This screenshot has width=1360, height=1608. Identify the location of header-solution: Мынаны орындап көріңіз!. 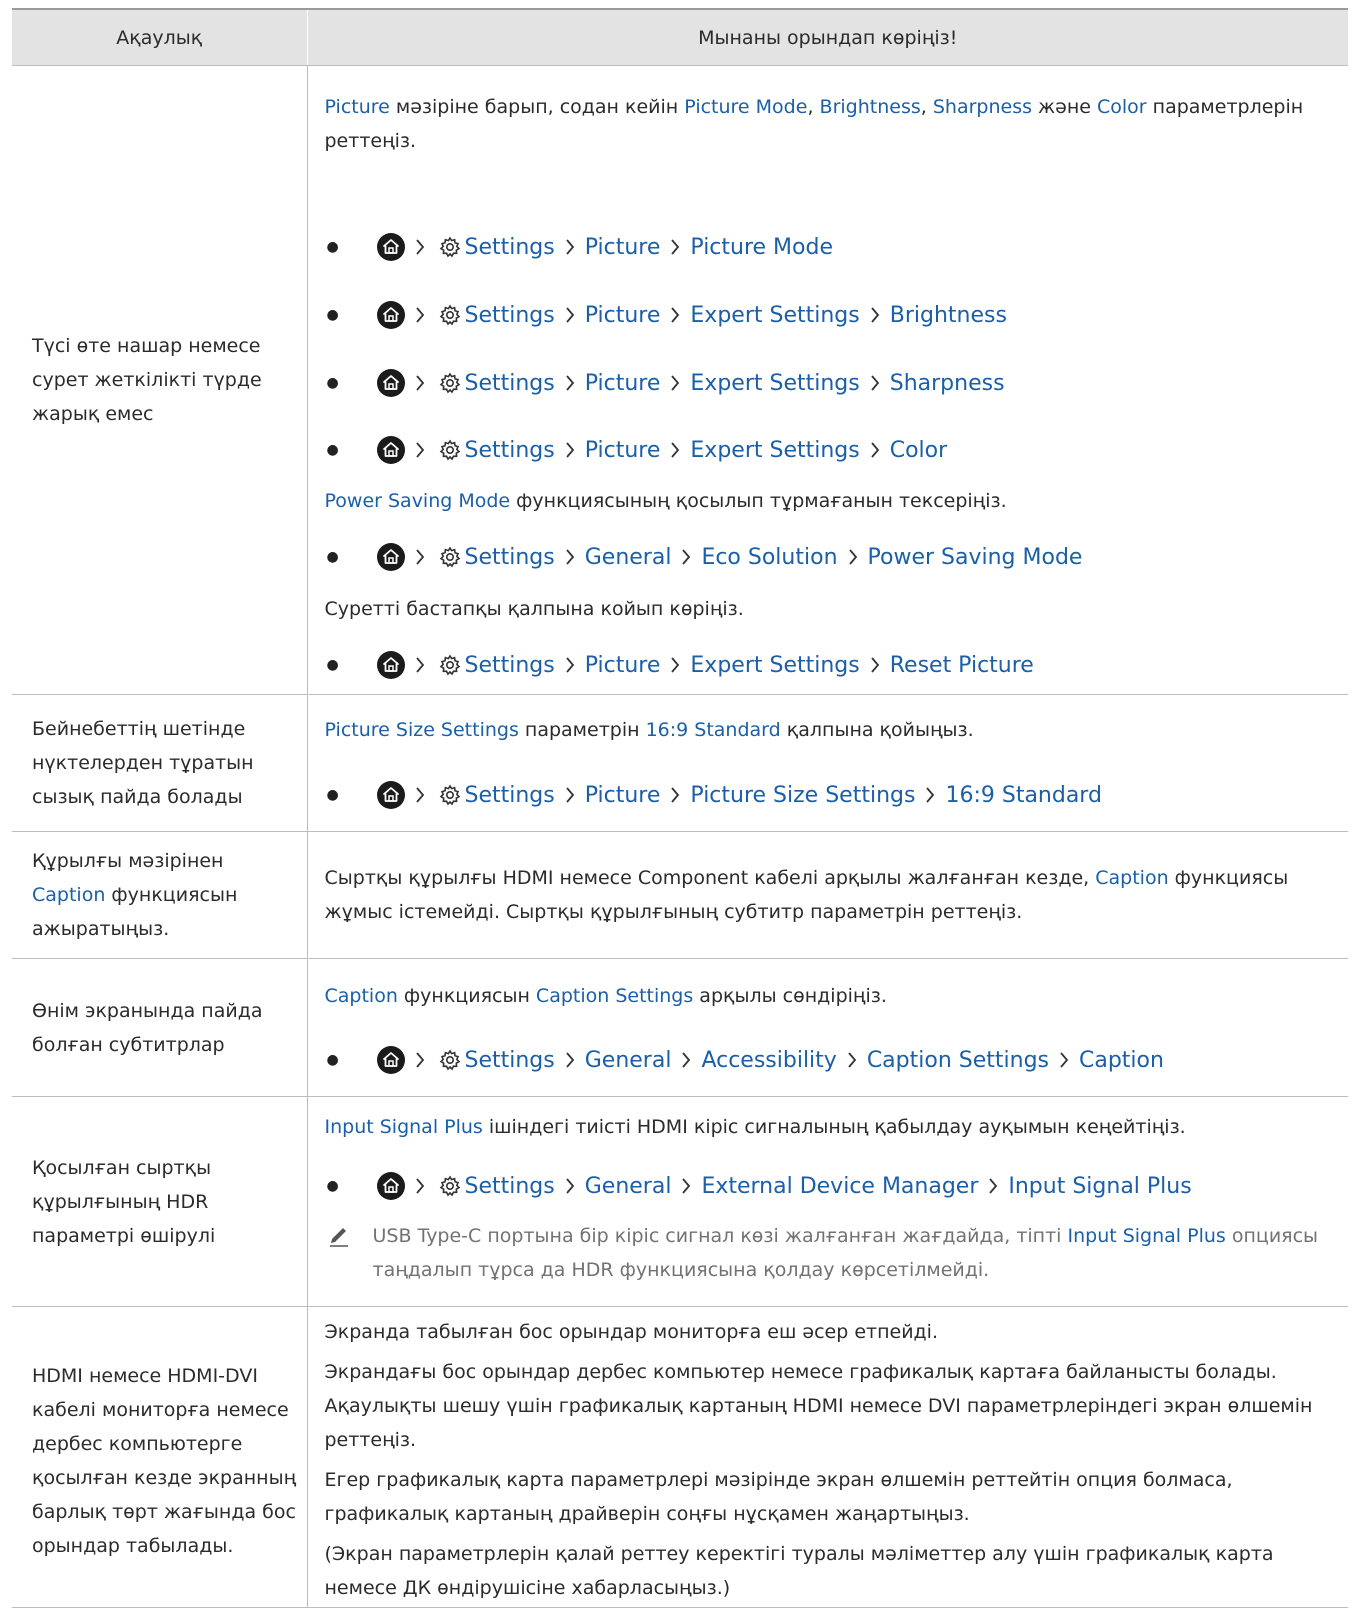
(827, 37).